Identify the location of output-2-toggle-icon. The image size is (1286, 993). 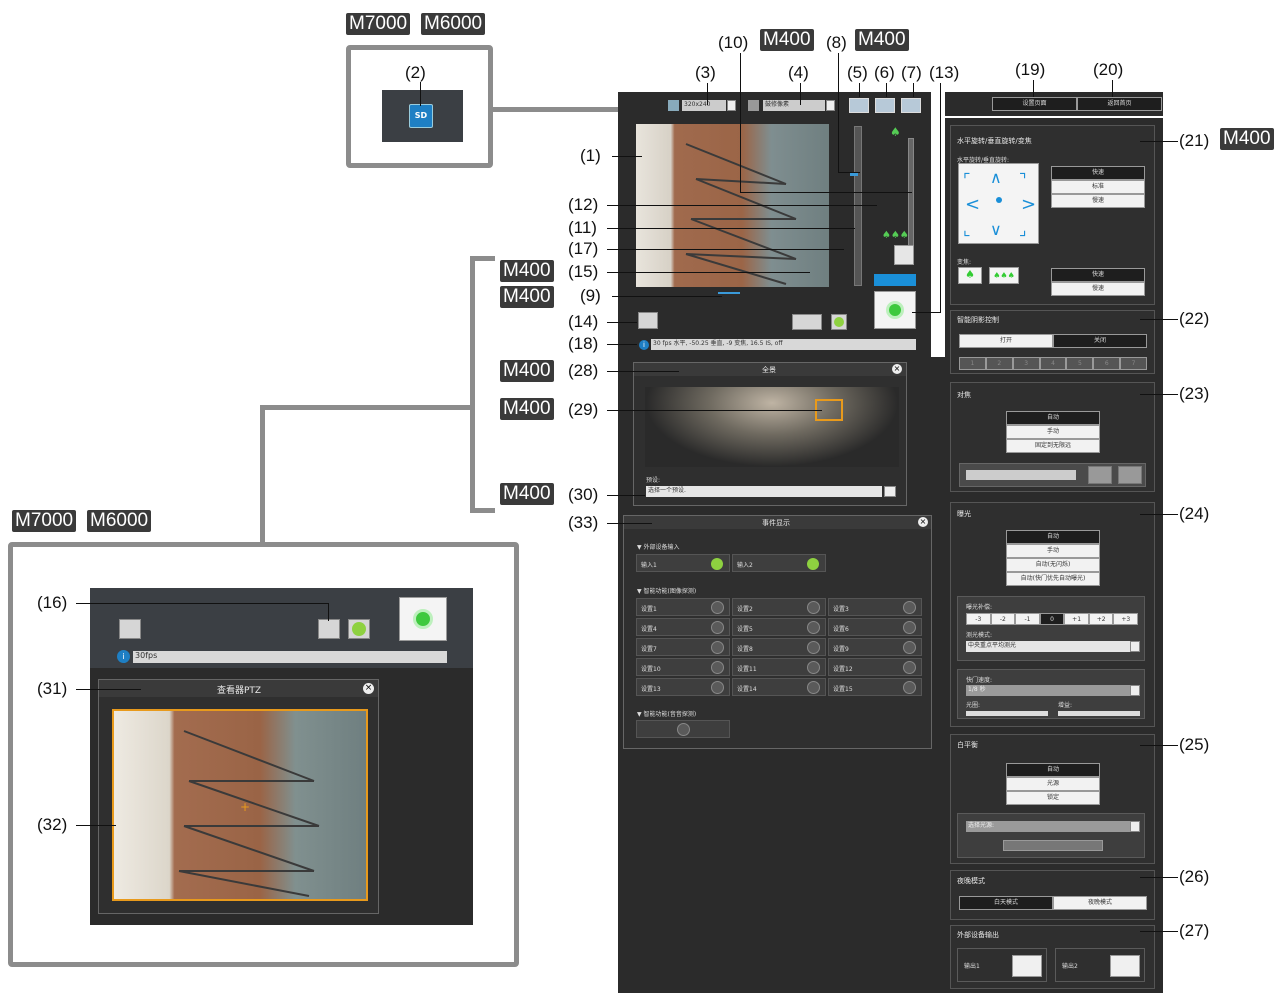
(1125, 966).